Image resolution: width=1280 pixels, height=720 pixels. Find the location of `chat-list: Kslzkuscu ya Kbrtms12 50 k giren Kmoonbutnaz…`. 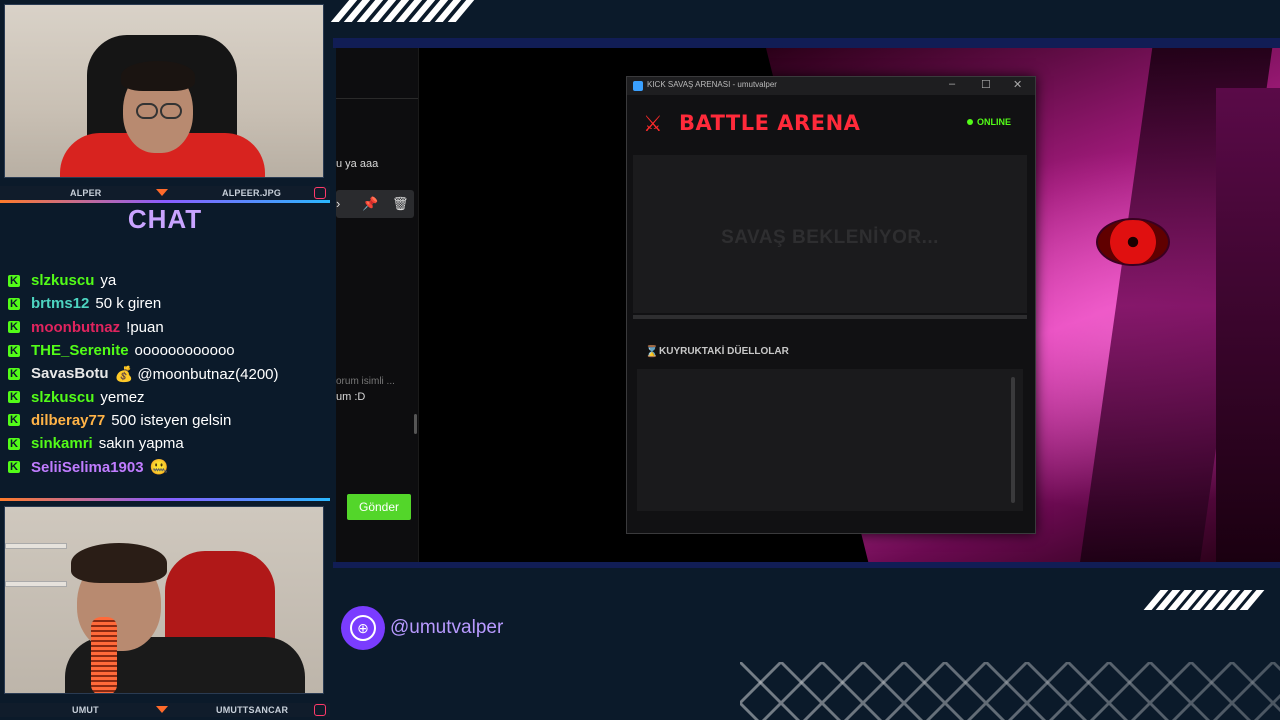

chat-list: Kslzkuscu ya Kbrtms12 50 k giren Kmoonbutnaz… is located at coordinates (168, 374).